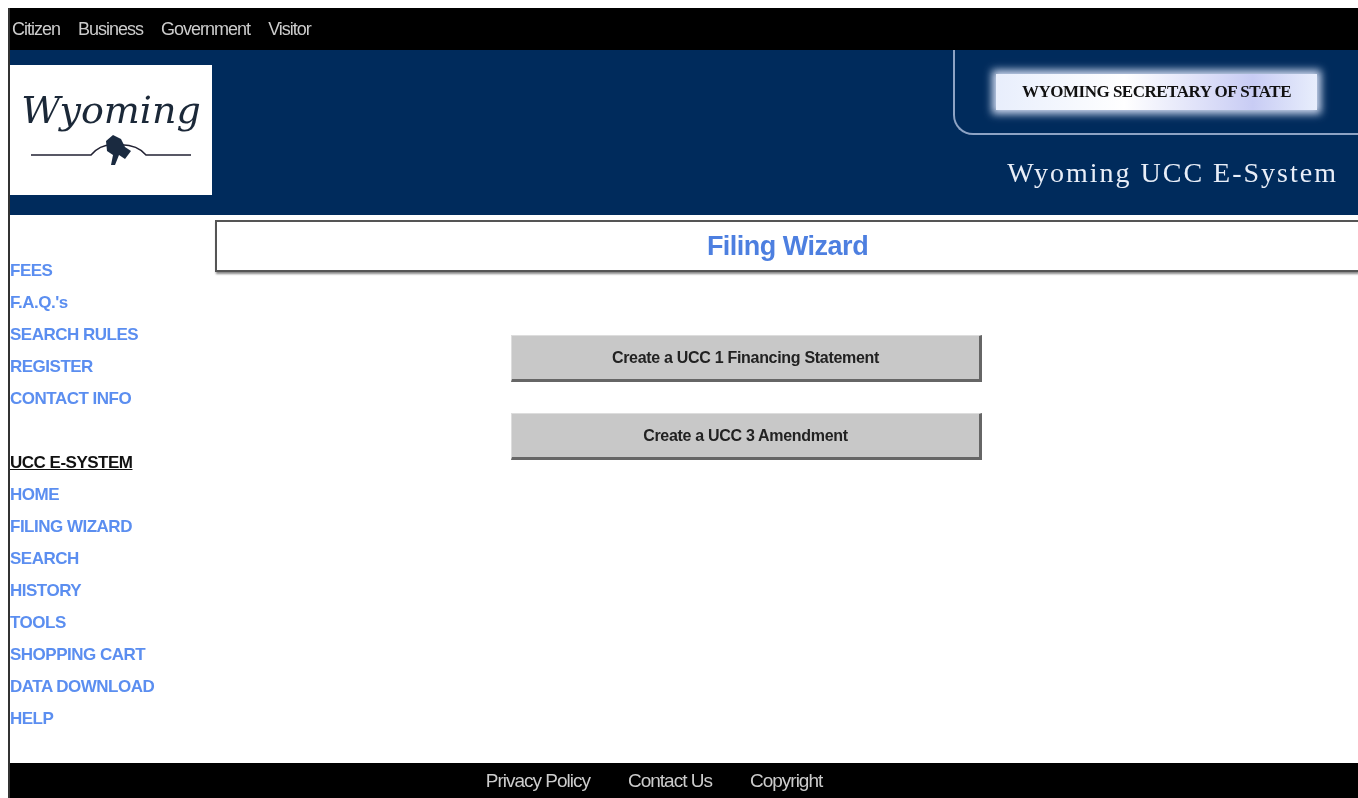 This screenshot has height=798, width=1358. What do you see at coordinates (669, 780) in the screenshot?
I see `footer-link: Contact Us` at bounding box center [669, 780].